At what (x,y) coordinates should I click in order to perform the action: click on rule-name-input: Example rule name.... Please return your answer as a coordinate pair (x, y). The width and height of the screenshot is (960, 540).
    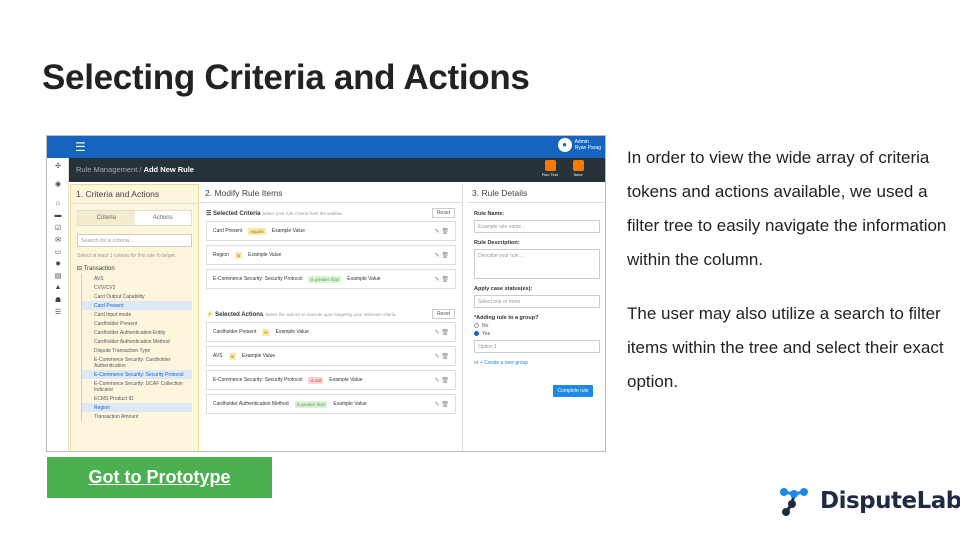
    Looking at the image, I should click on (537, 226).